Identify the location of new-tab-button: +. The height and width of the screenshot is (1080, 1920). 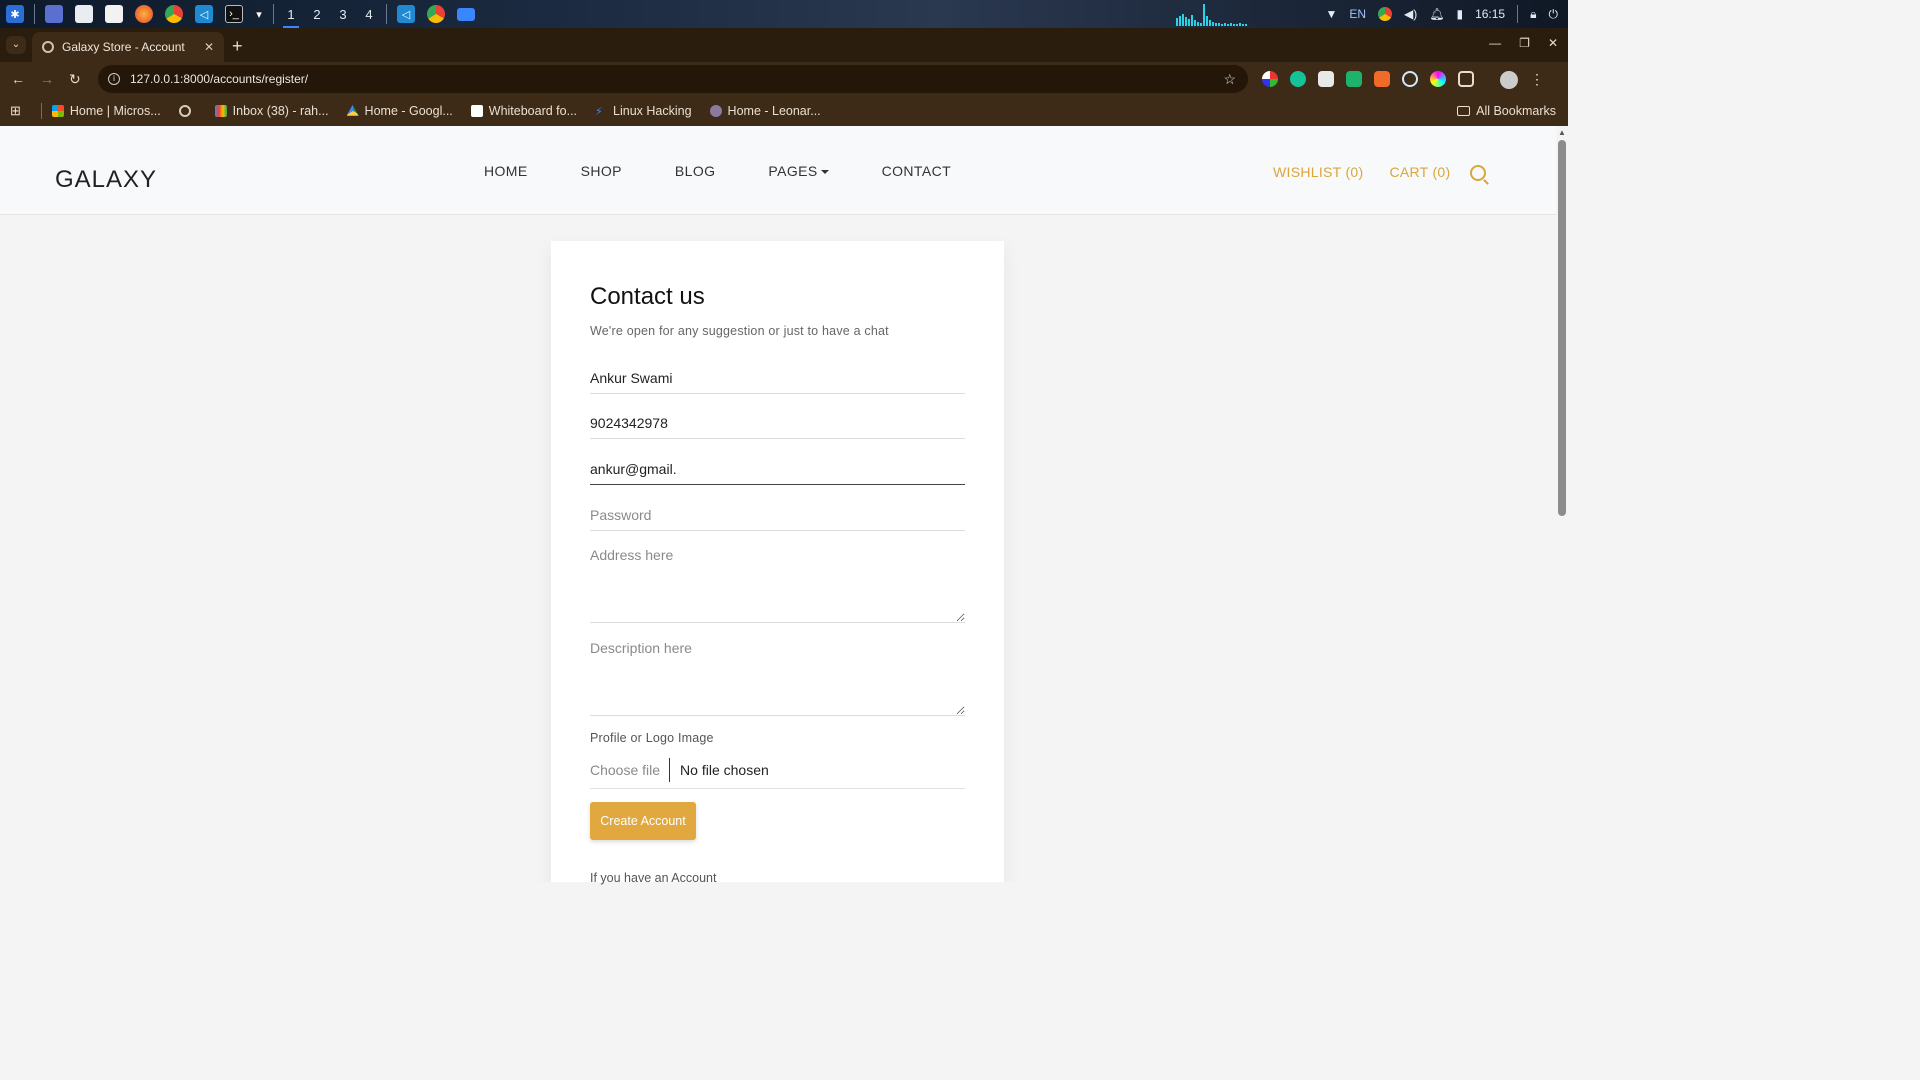
(237, 46).